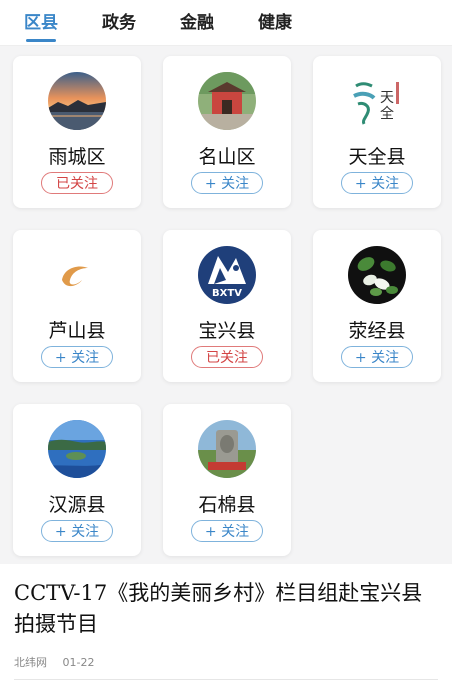 This screenshot has width=452, height=684. What do you see at coordinates (377, 275) in the screenshot?
I see `dove-tree-flower-icon` at bounding box center [377, 275].